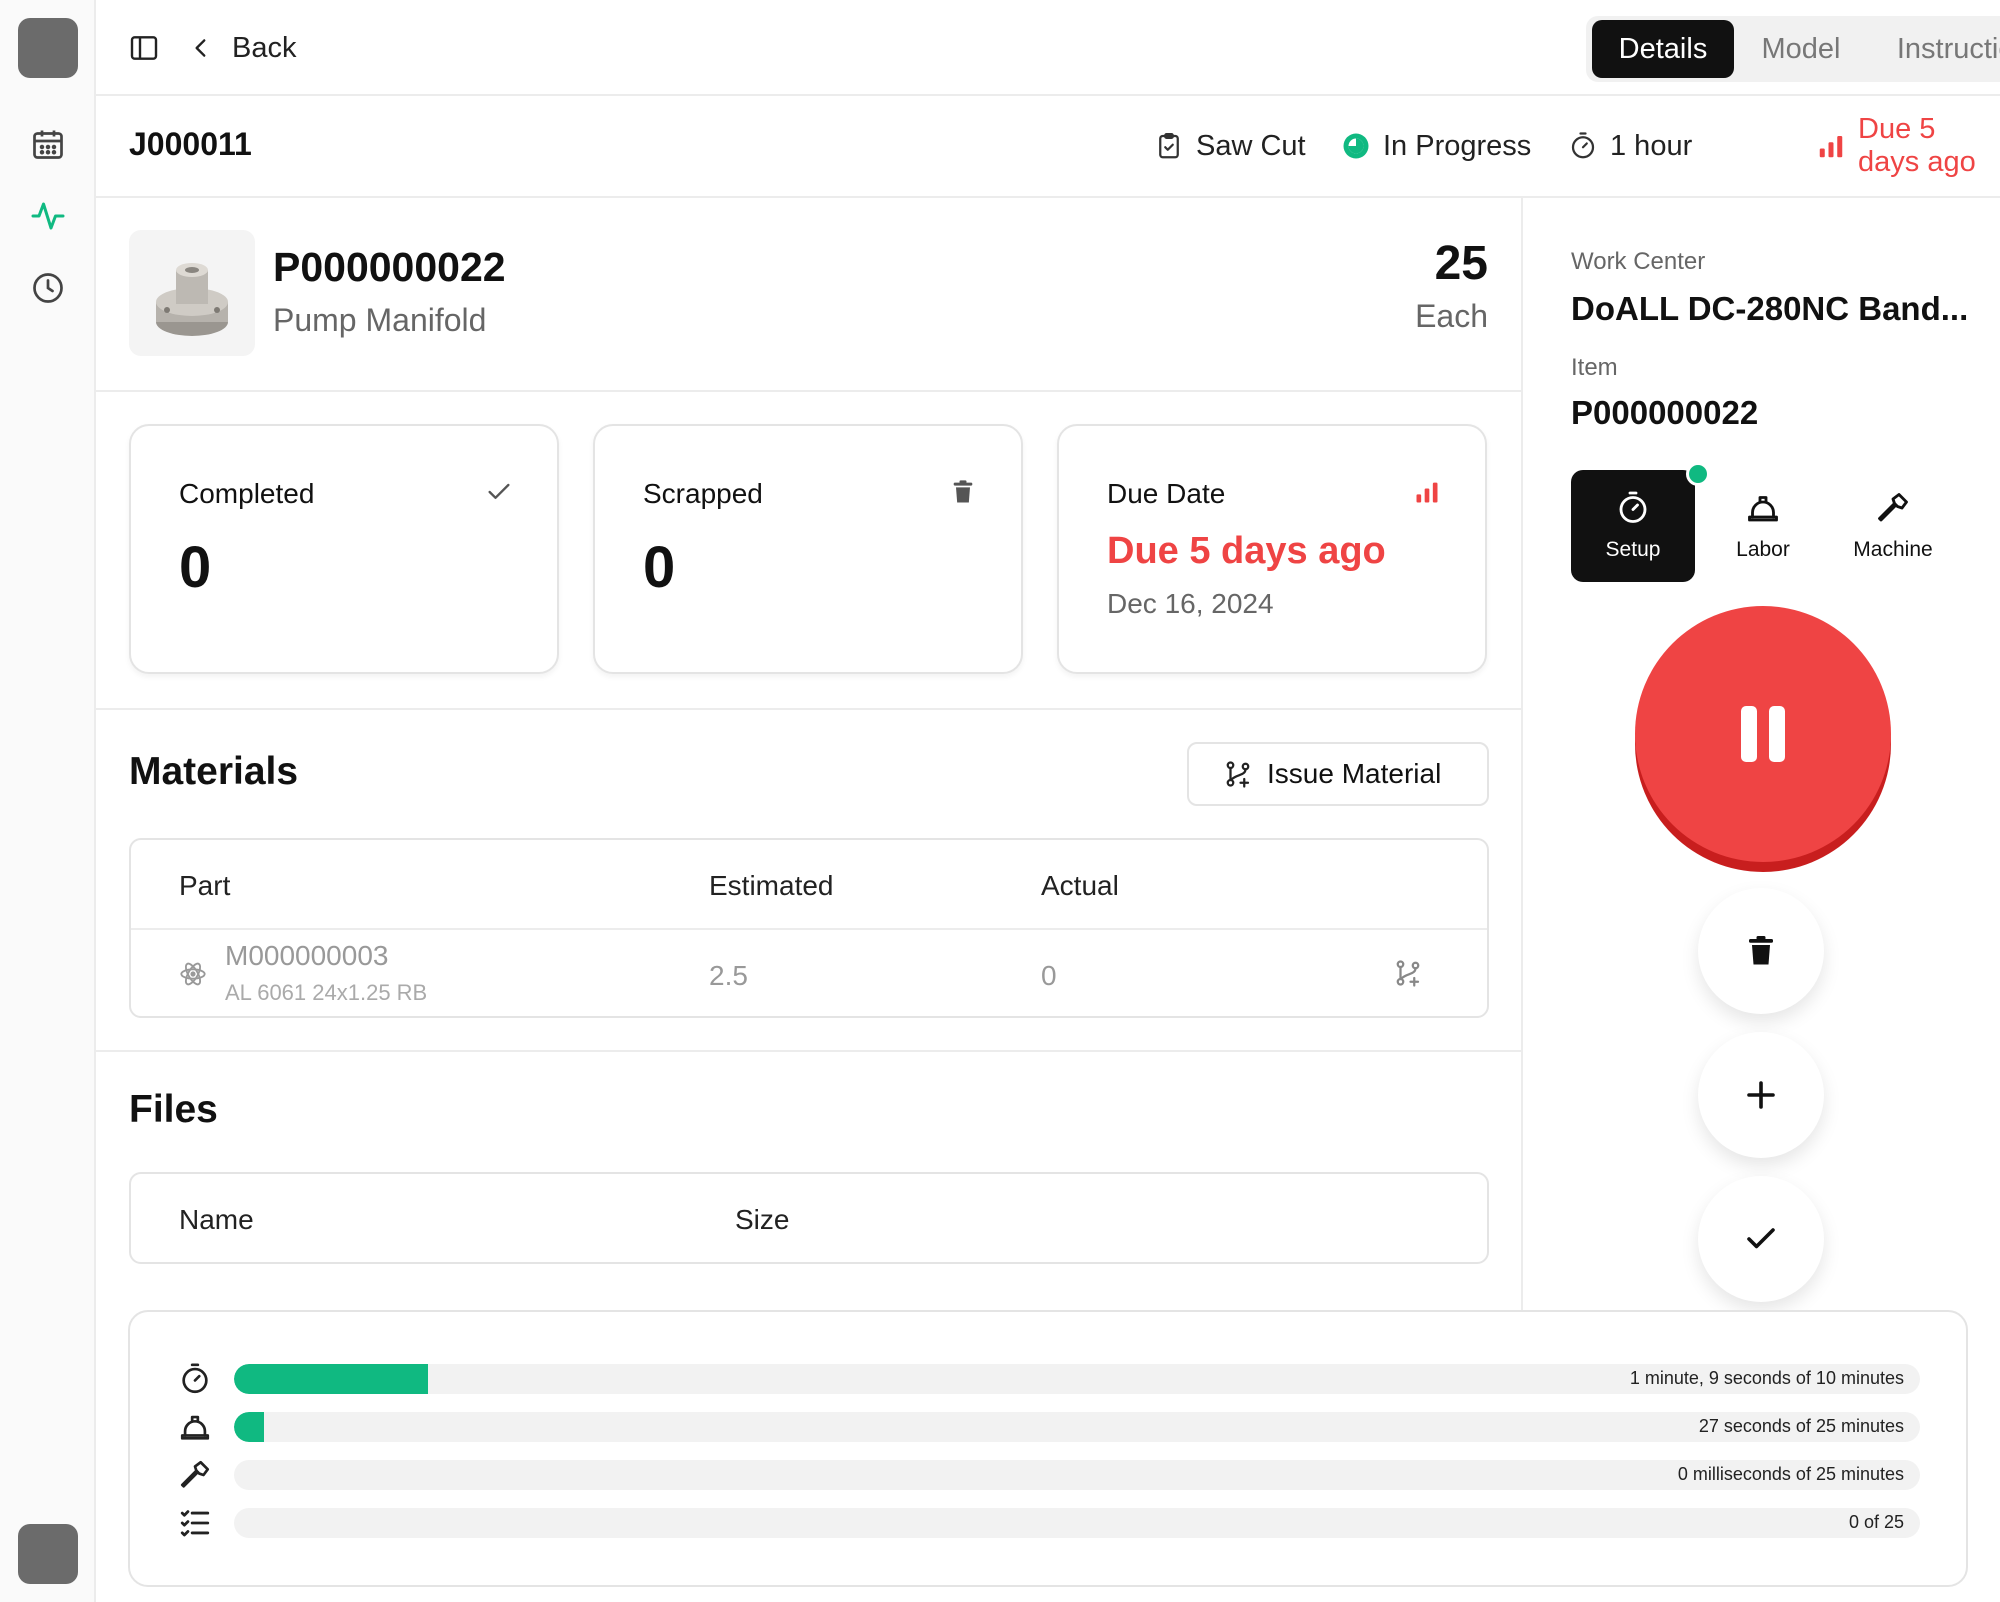 The width and height of the screenshot is (2000, 1602). What do you see at coordinates (1638, 261) in the screenshot?
I see `work-center-label: Work Center` at bounding box center [1638, 261].